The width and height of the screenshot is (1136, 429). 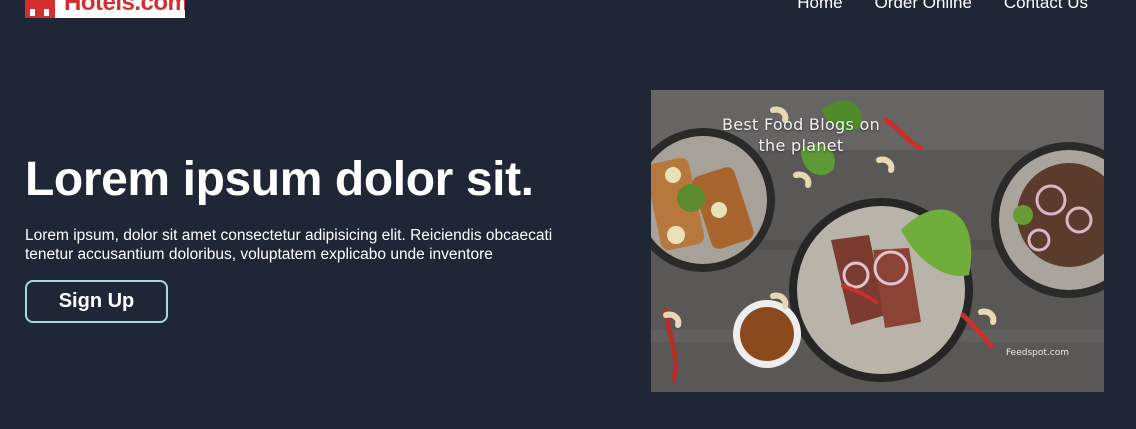 I want to click on sign-up-button: Sign Up, so click(x=96, y=301).